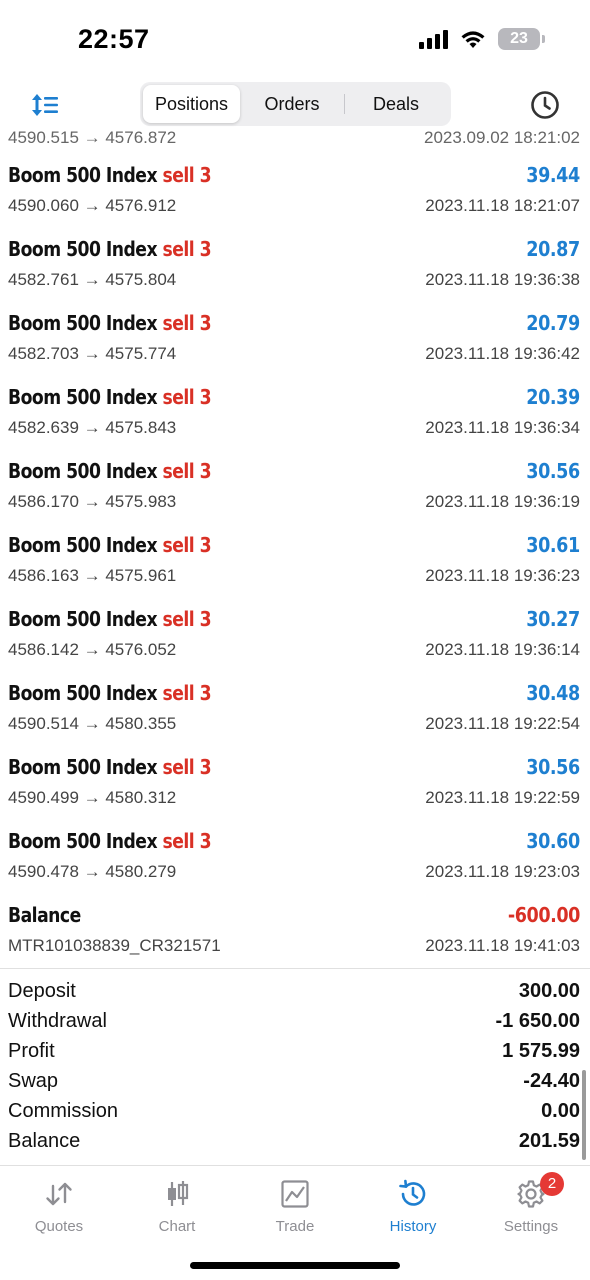  What do you see at coordinates (295, 1051) in the screenshot?
I see `summary-row-profit: Profit 1 575.99` at bounding box center [295, 1051].